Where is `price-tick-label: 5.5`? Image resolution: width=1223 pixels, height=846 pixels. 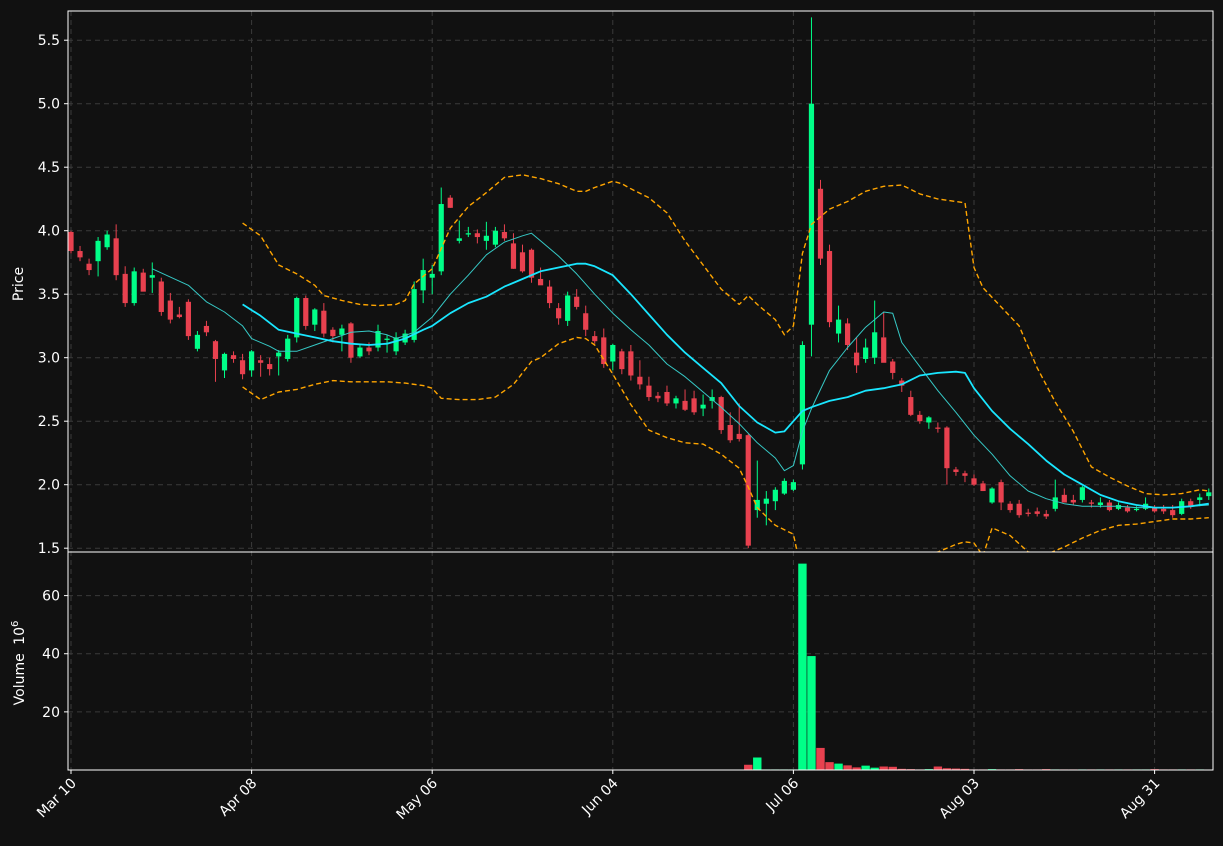 price-tick-label: 5.5 is located at coordinates (49, 41).